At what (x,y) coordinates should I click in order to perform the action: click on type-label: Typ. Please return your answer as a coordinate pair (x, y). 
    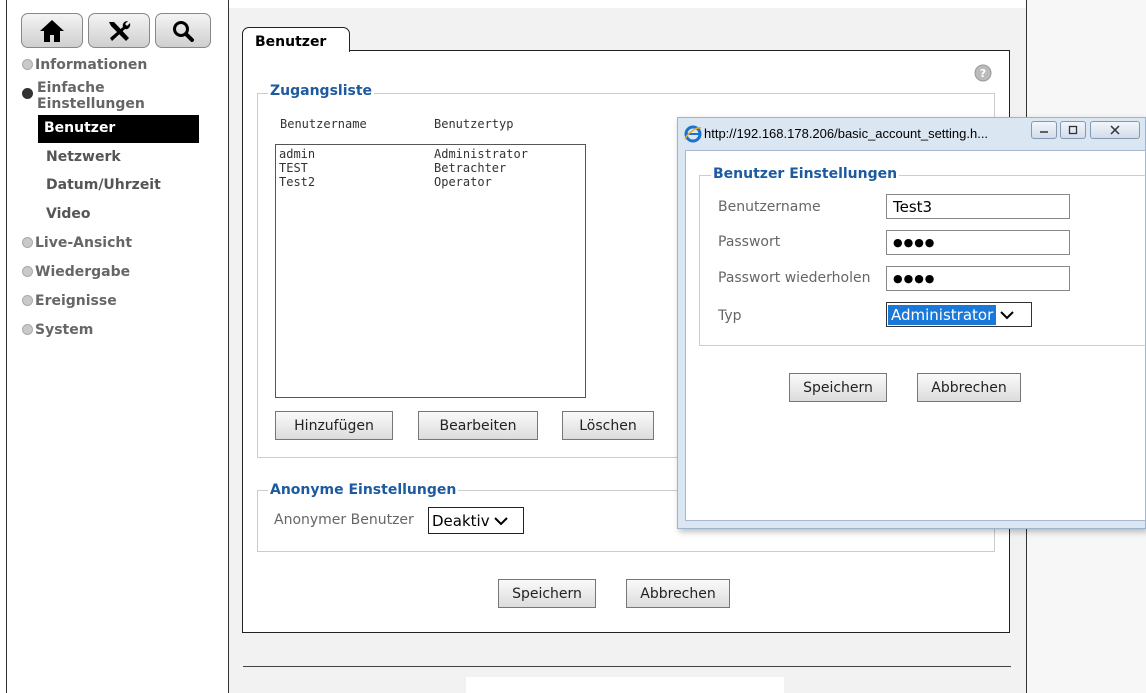
    Looking at the image, I should click on (730, 316).